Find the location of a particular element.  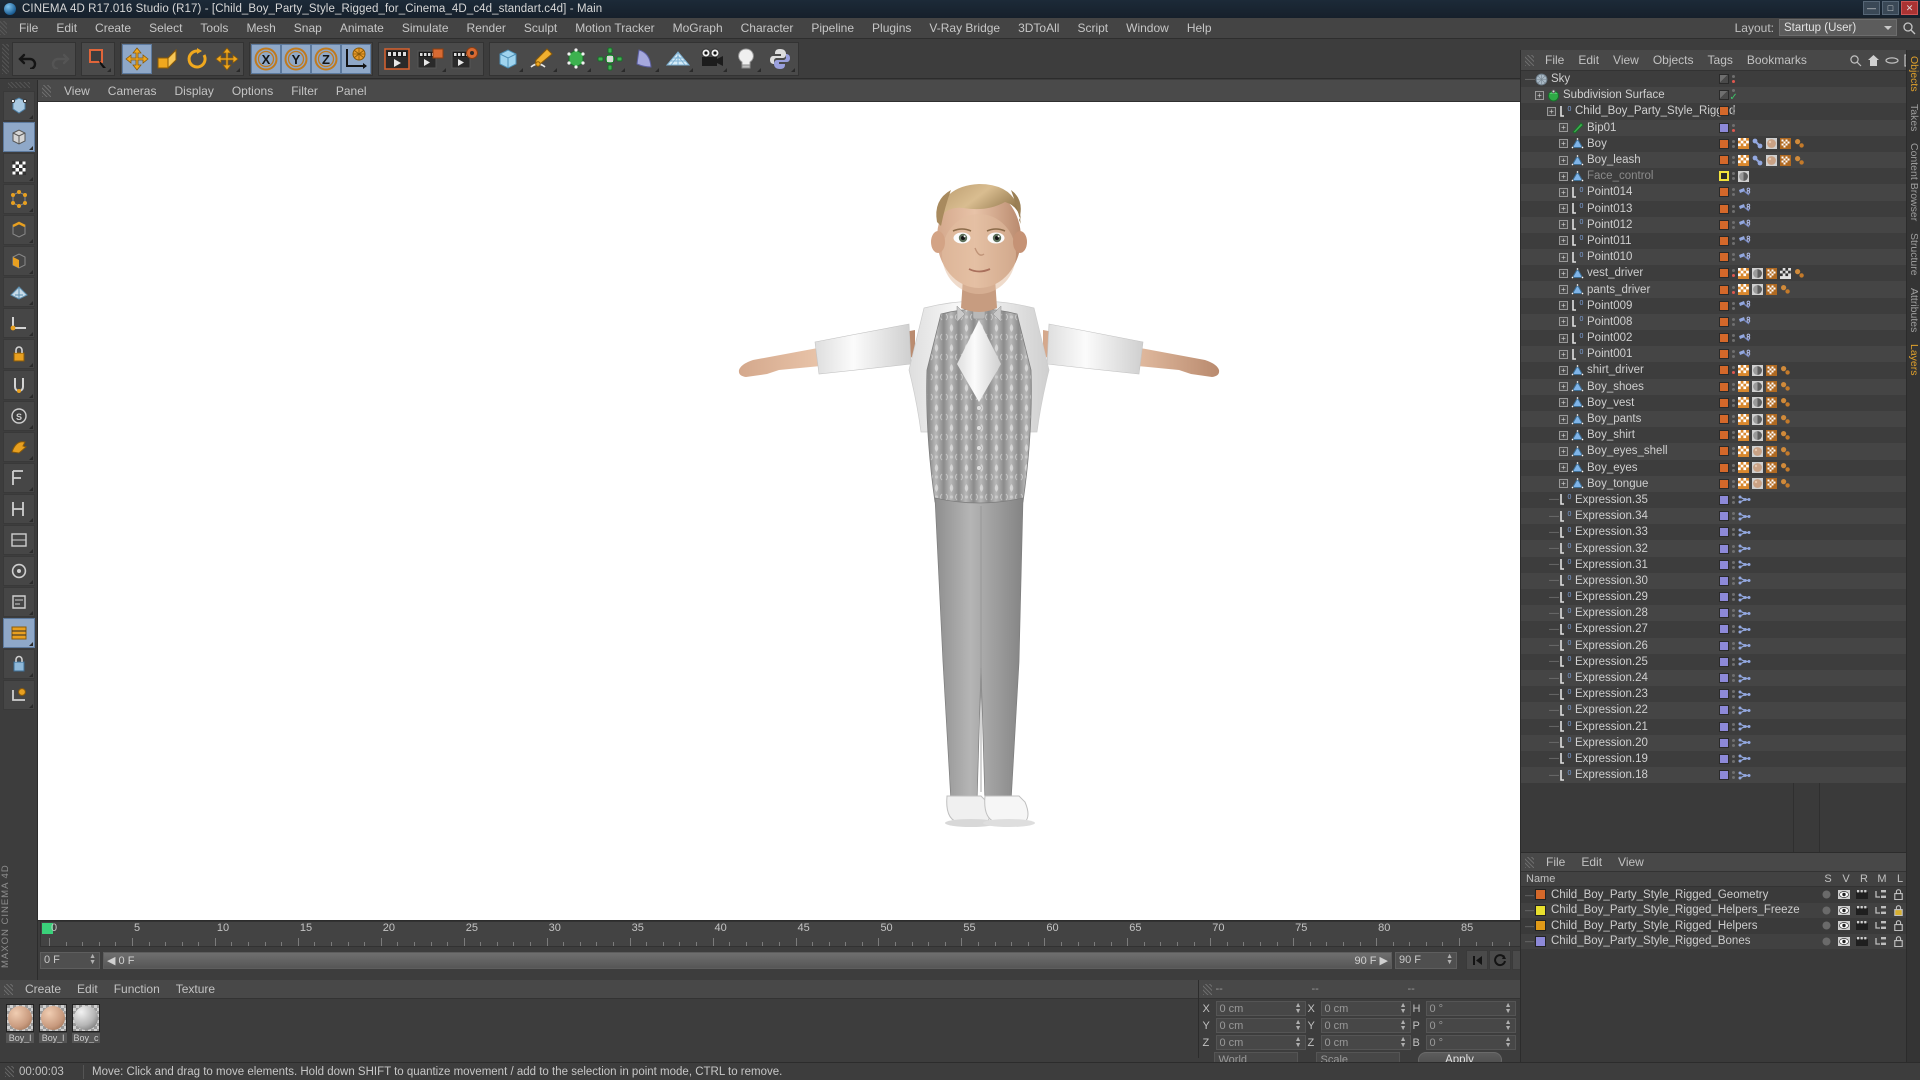

material-menu-create: Create is located at coordinates (43, 989).